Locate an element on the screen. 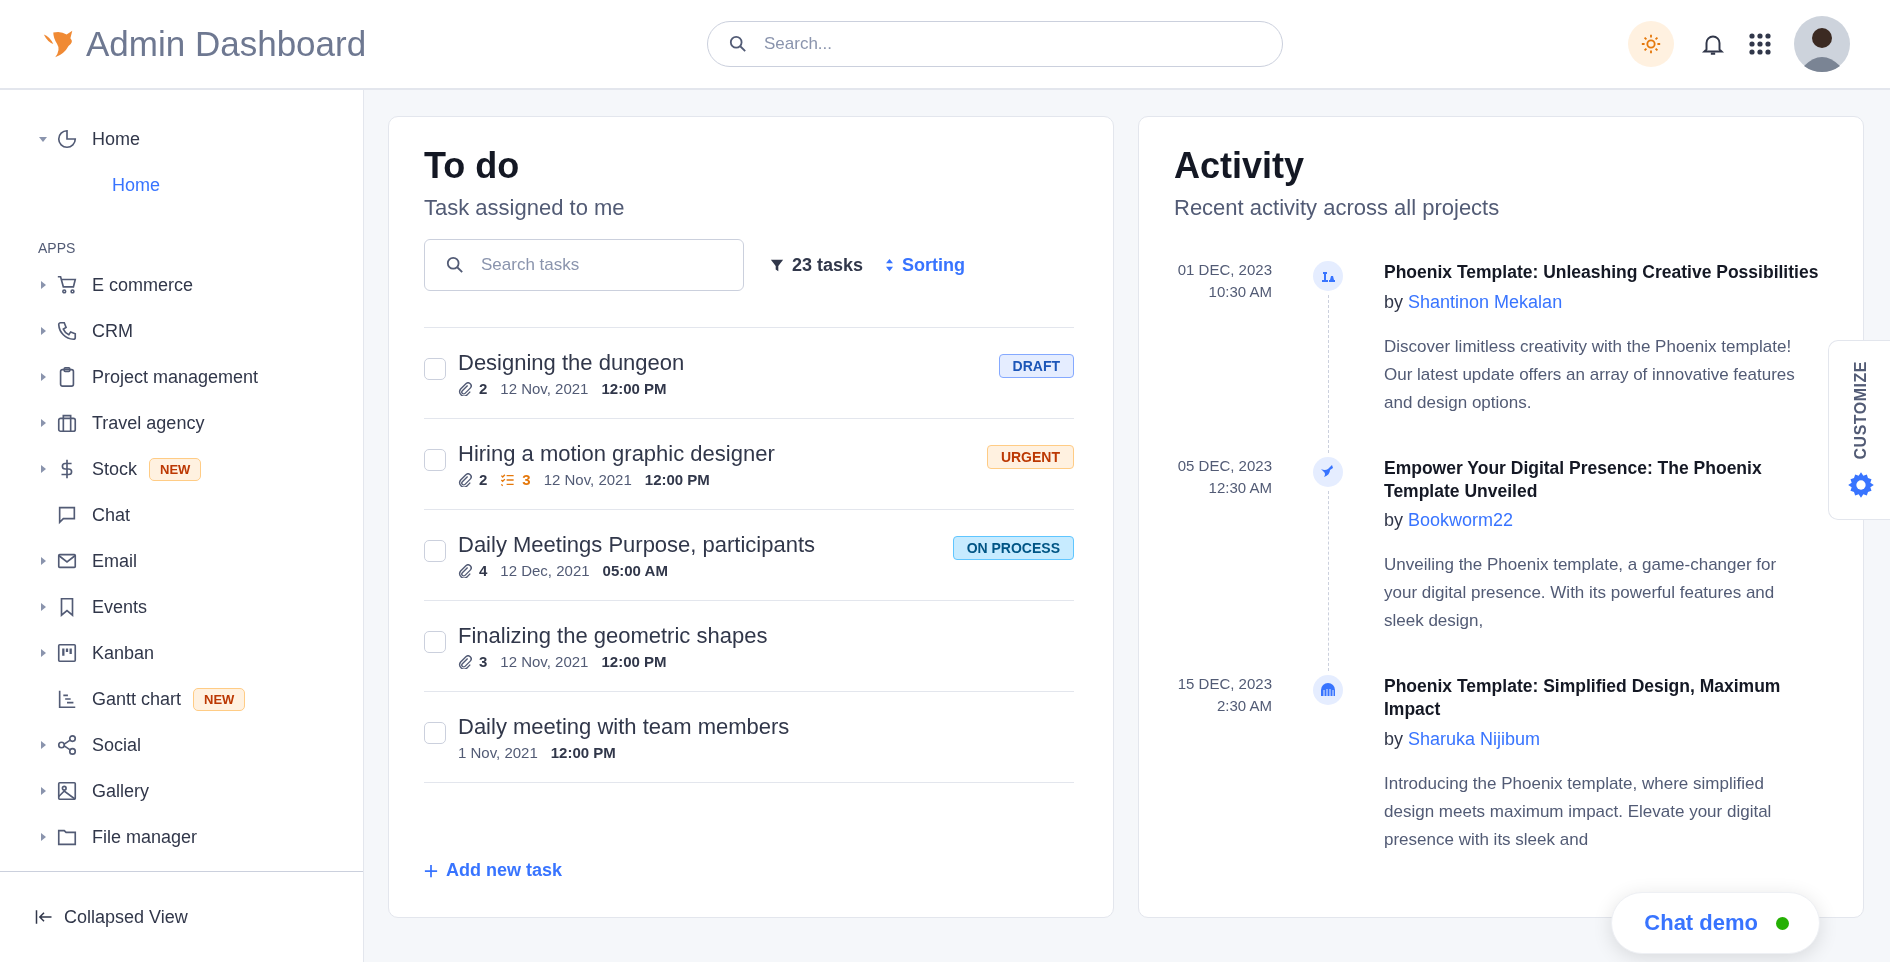  plus-icon is located at coordinates (431, 870).